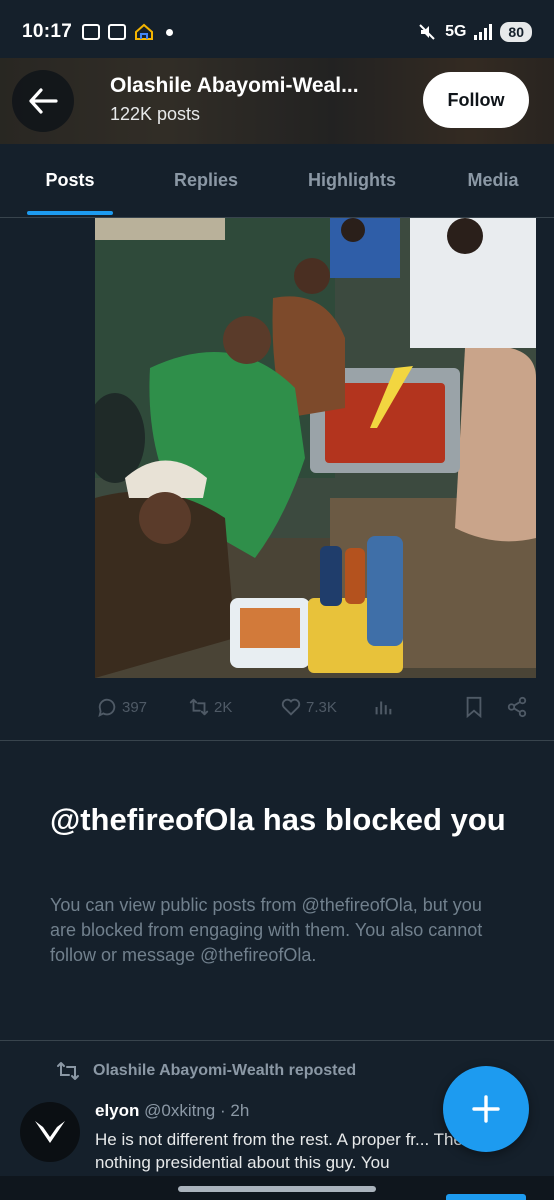 The width and height of the screenshot is (554, 1200). What do you see at coordinates (278, 819) in the screenshot?
I see `blocked-title: @thefireofOla has blocked you` at bounding box center [278, 819].